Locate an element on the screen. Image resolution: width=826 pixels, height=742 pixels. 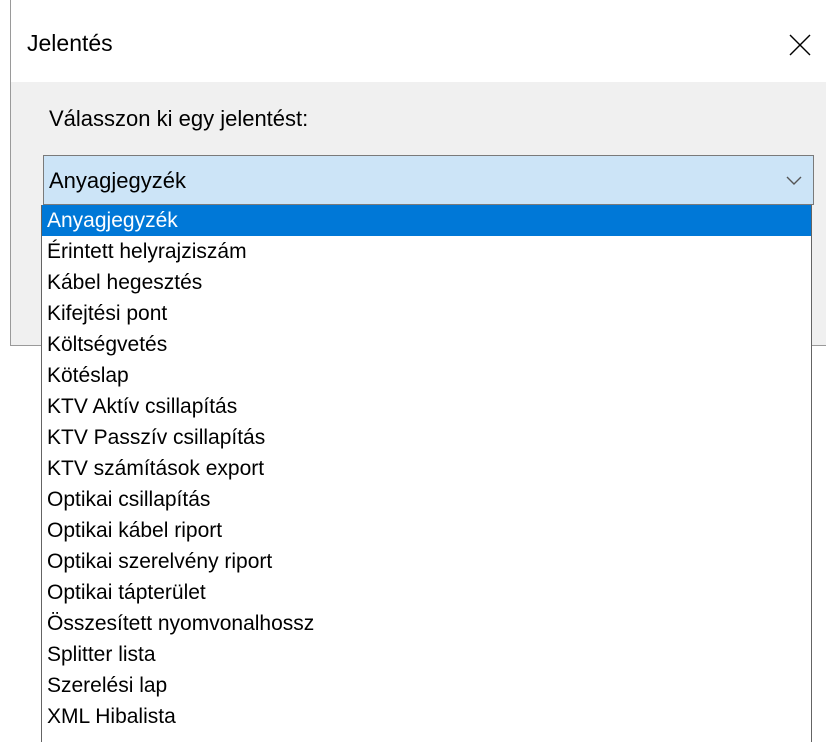
report-prompt-label: Válasszon ki egy jelentést: is located at coordinates (179, 118).